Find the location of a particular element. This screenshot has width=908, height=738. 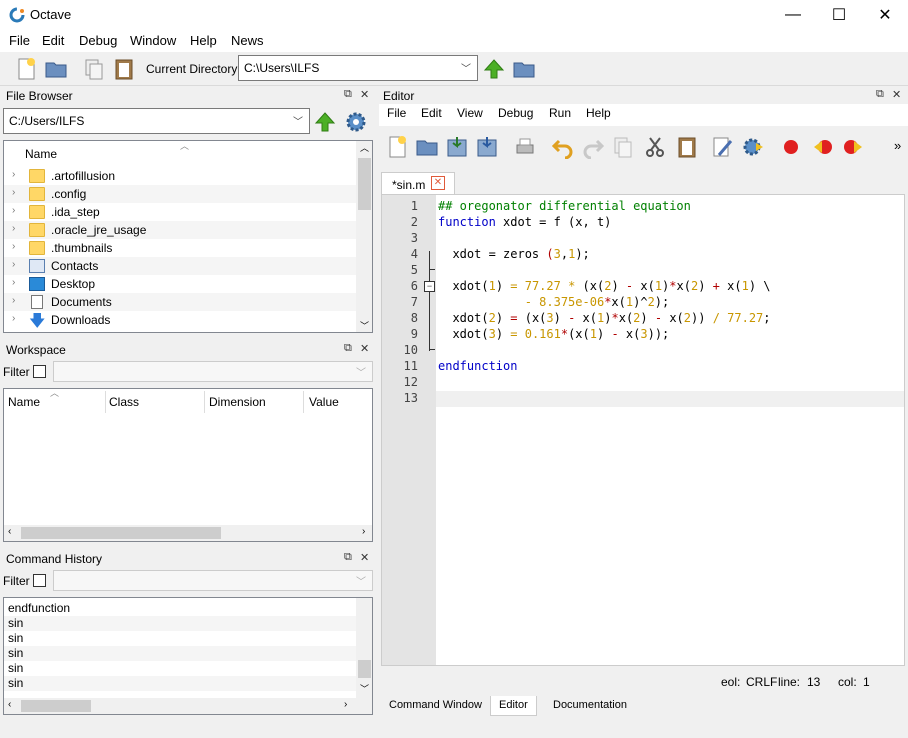

toolbar-overflow-icon: » is located at coordinates (897, 145).